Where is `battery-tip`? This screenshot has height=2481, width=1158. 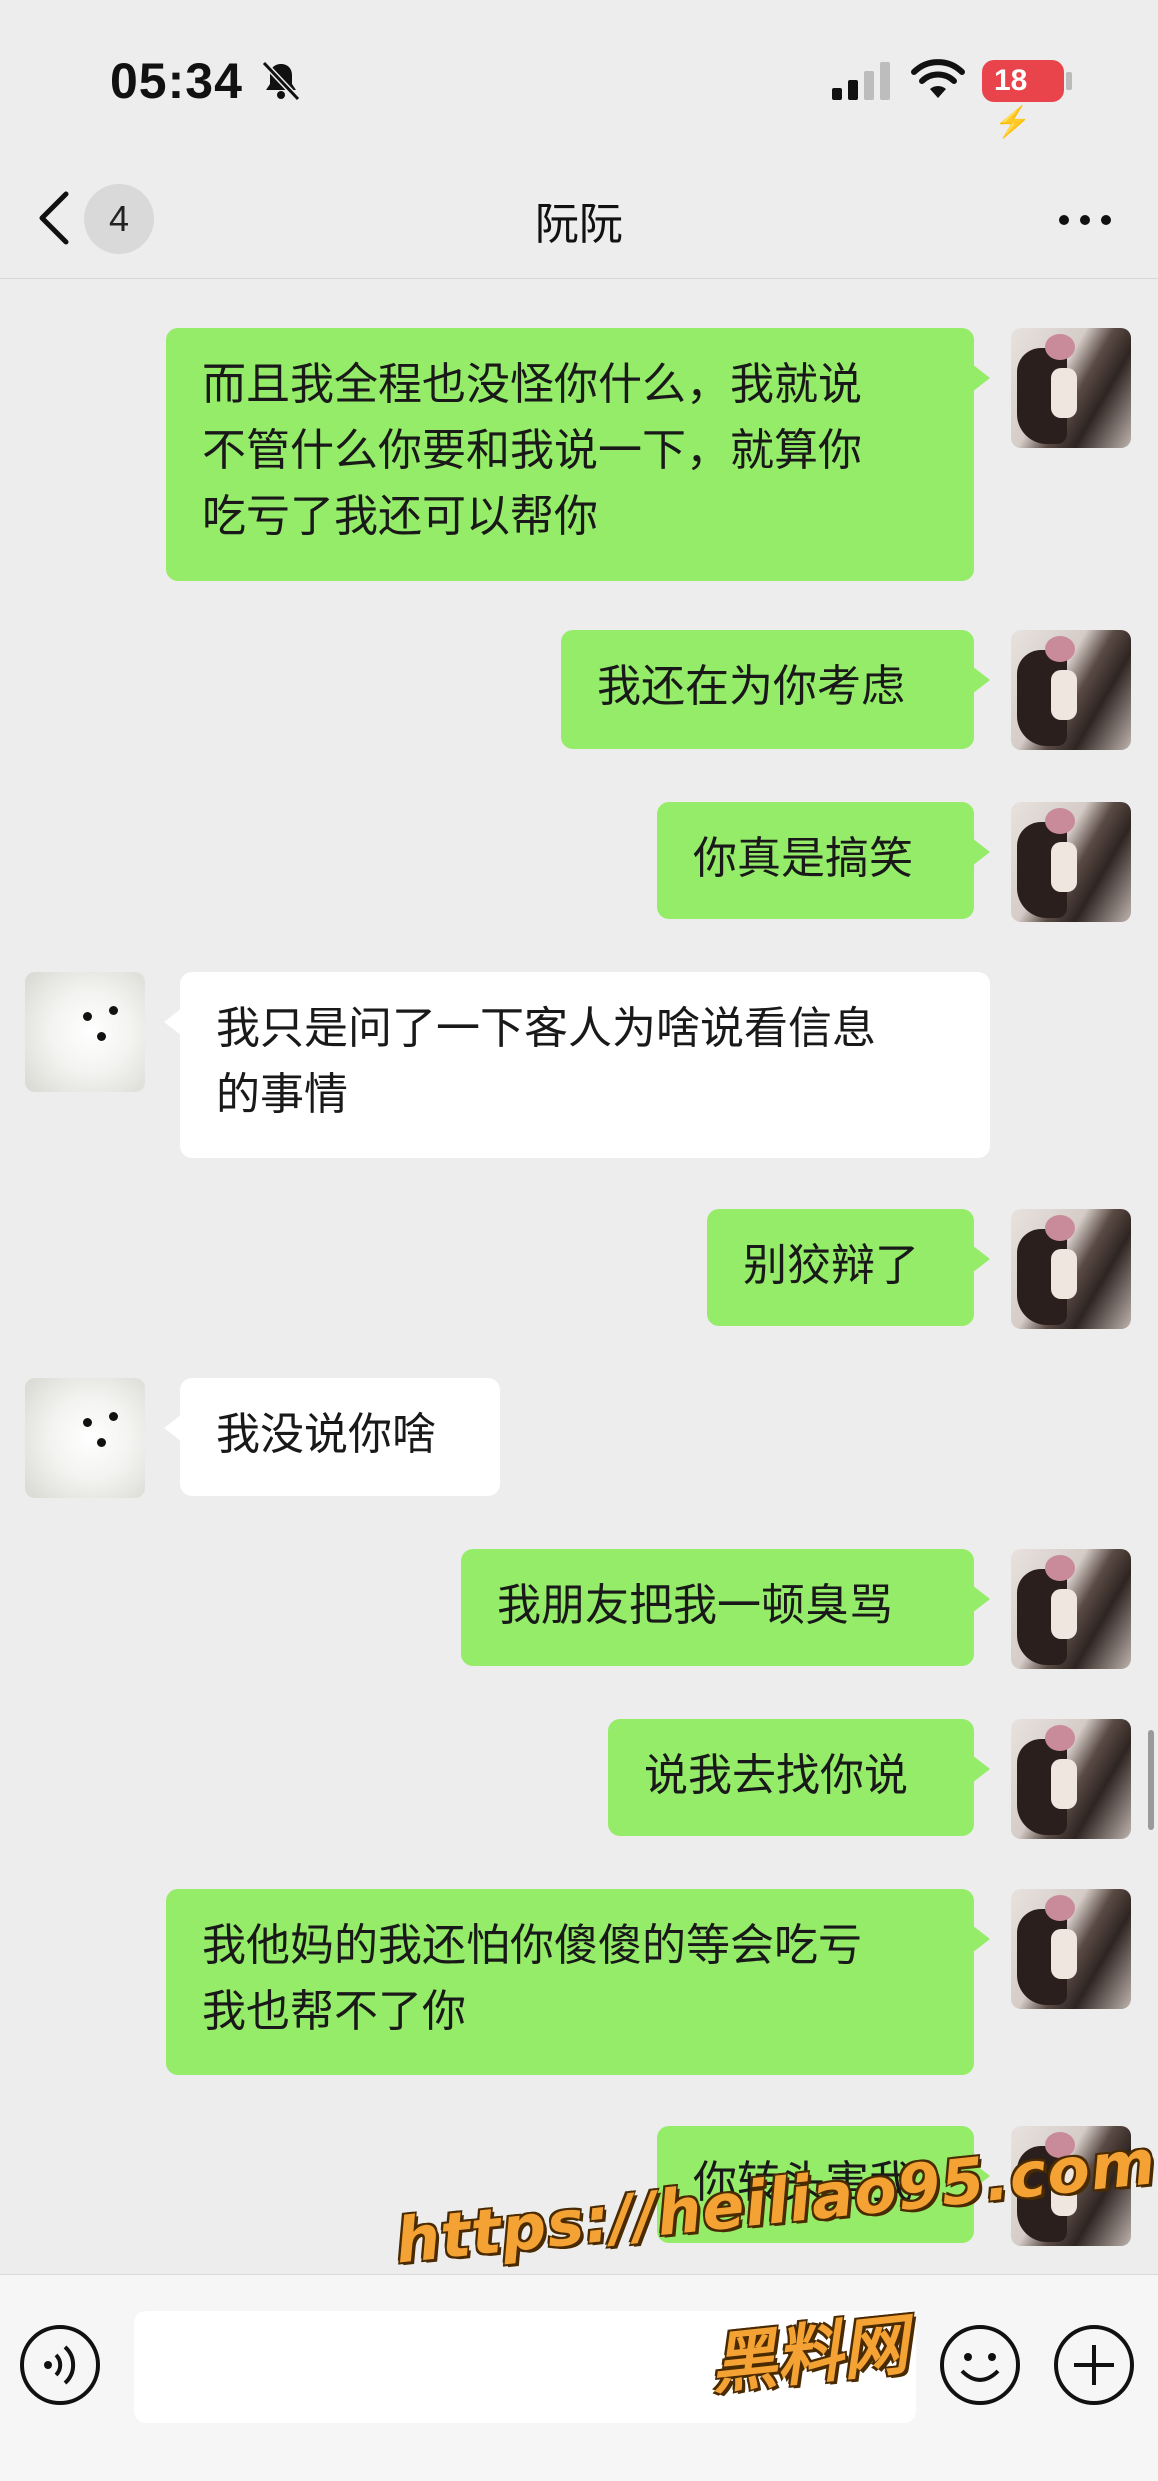
battery-tip is located at coordinates (1069, 81).